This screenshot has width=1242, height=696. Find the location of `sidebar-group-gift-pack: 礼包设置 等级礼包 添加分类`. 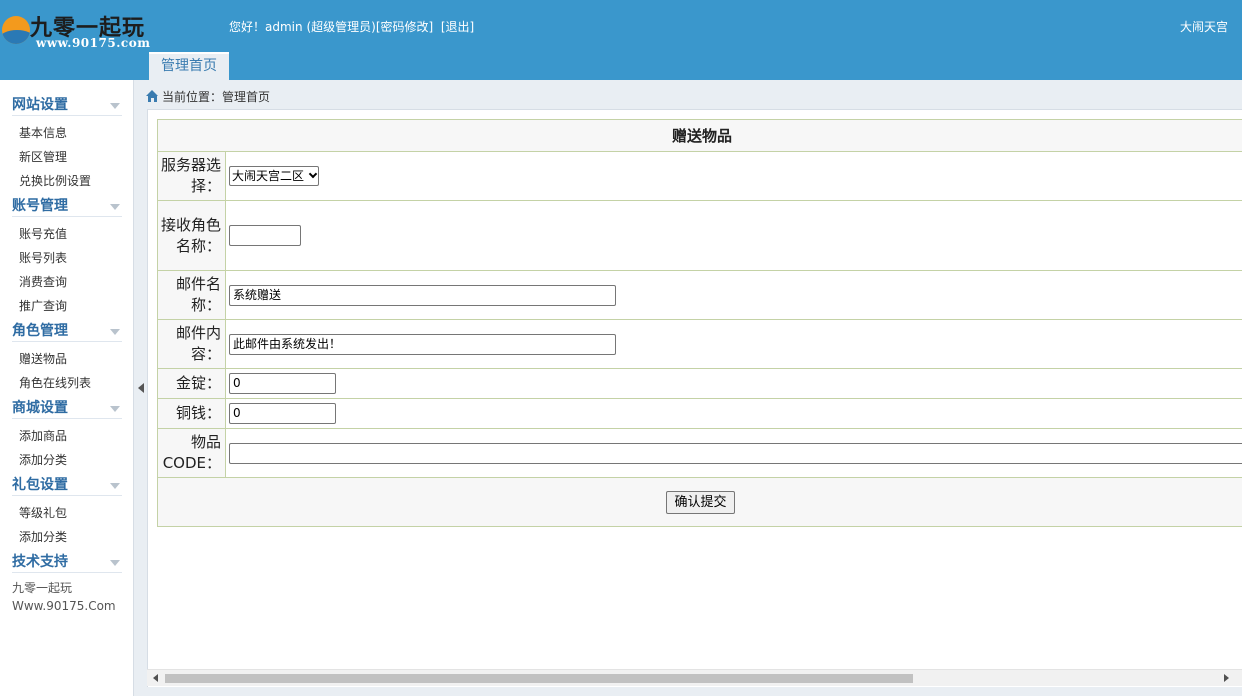

sidebar-group-gift-pack: 礼包设置 等级礼包 添加分类 is located at coordinates (66, 510).